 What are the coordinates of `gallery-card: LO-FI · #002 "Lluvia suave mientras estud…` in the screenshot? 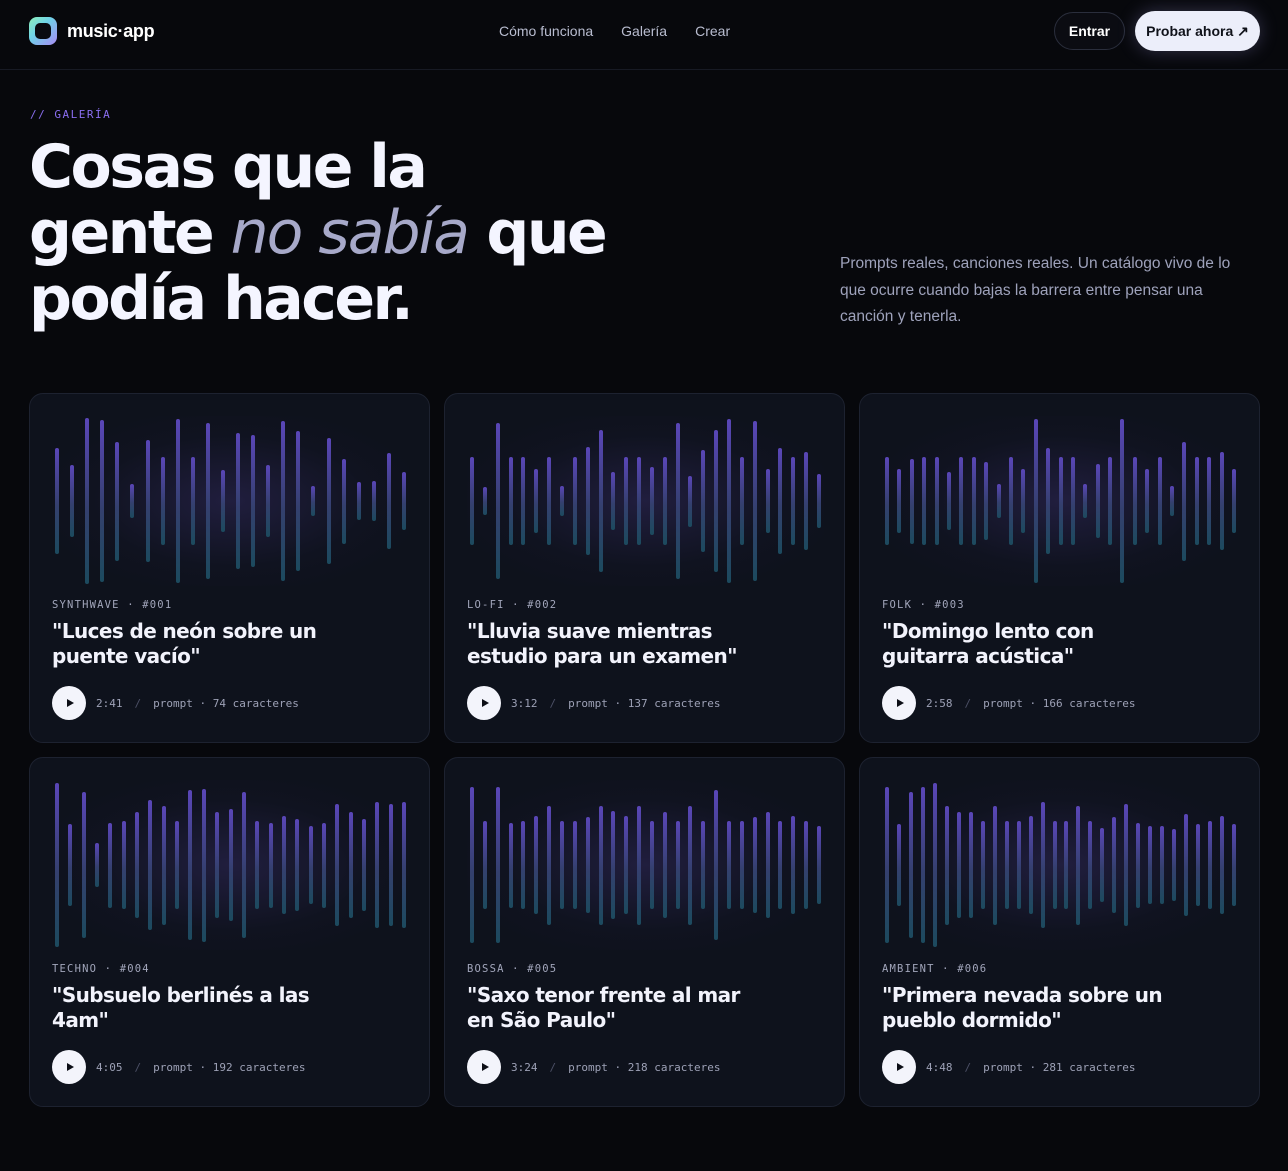 It's located at (644, 568).